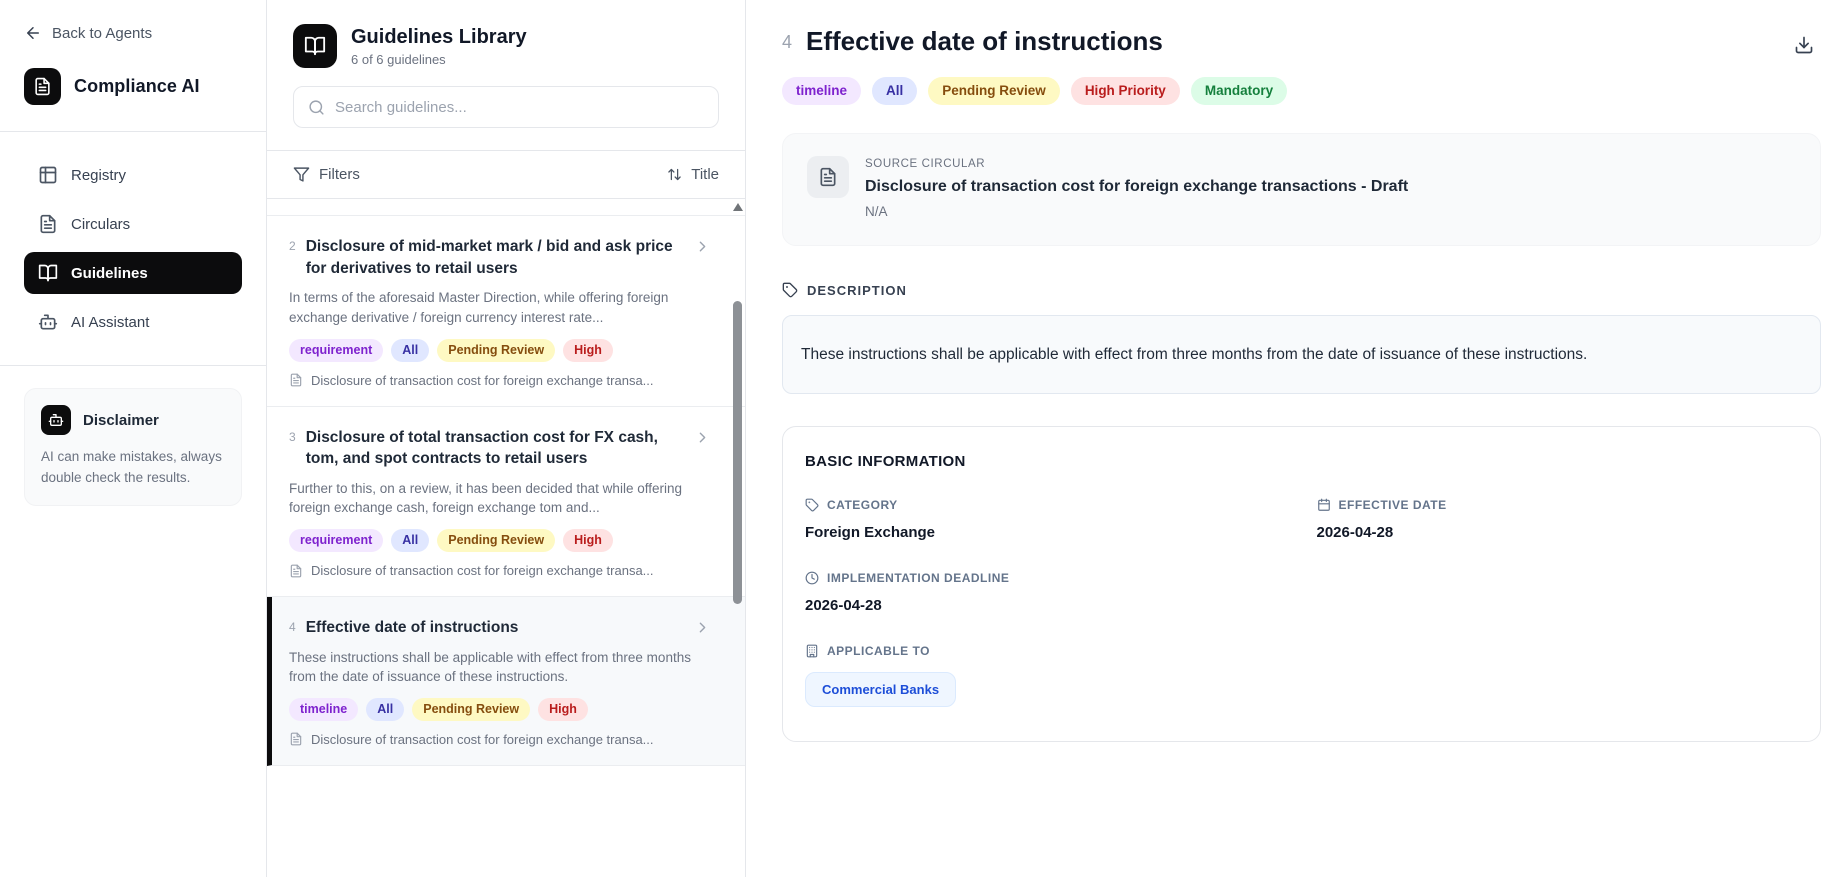 This screenshot has width=1835, height=877. Describe the element at coordinates (878, 651) in the screenshot. I see `field-label-text: APPLICABLE TO` at that location.